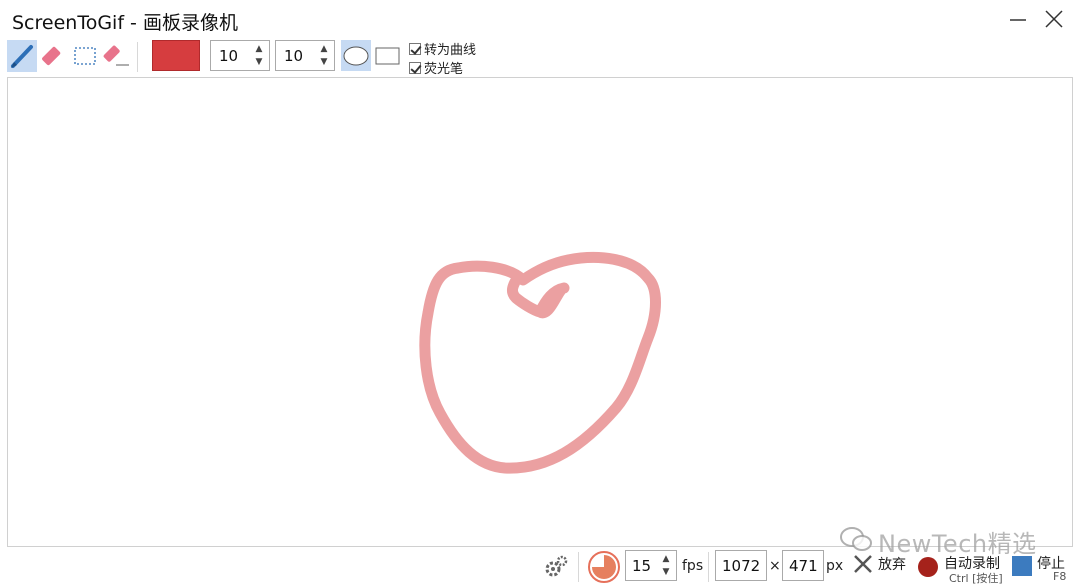 The height and width of the screenshot is (588, 1080). I want to click on height-input: 471, so click(803, 565).